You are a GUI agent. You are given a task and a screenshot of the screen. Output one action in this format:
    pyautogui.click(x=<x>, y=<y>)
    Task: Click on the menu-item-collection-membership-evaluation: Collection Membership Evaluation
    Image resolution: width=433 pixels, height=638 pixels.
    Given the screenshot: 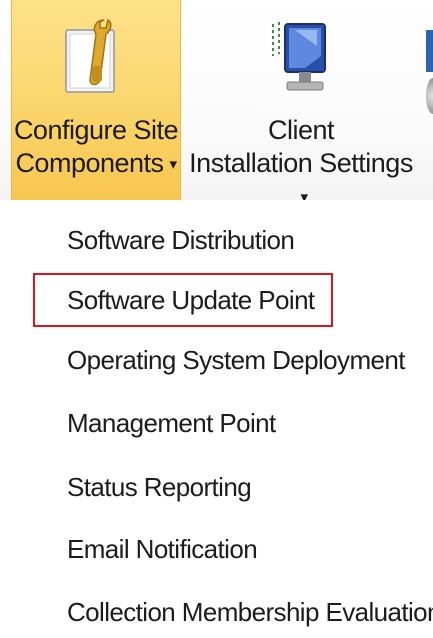 What is the action you would take?
    pyautogui.click(x=250, y=612)
    